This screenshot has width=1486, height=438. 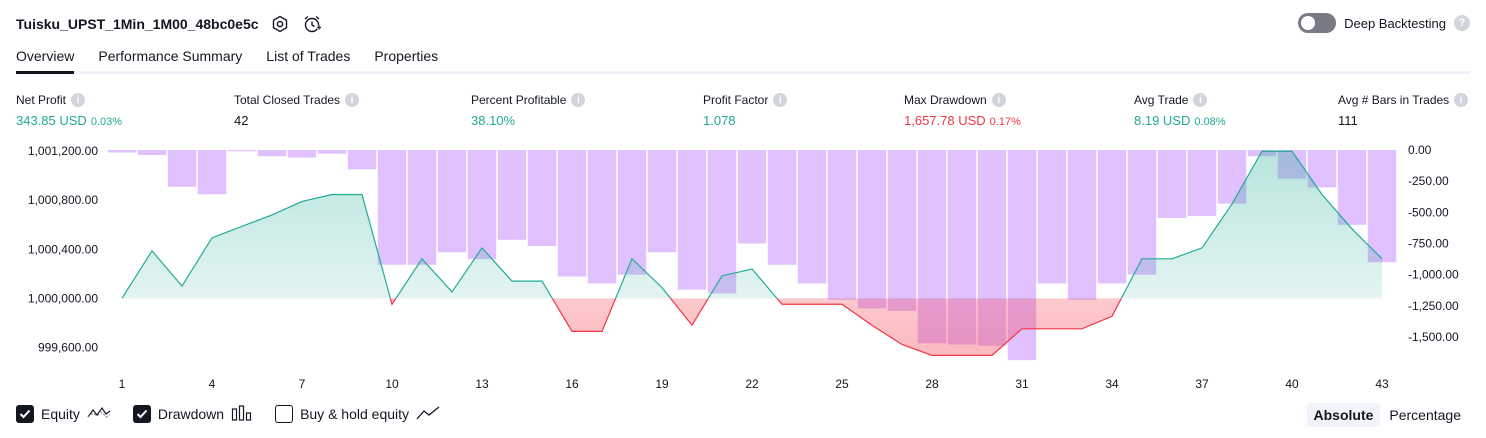 What do you see at coordinates (1394, 100) in the screenshot?
I see `metric-label: Avg # Bars in Trades` at bounding box center [1394, 100].